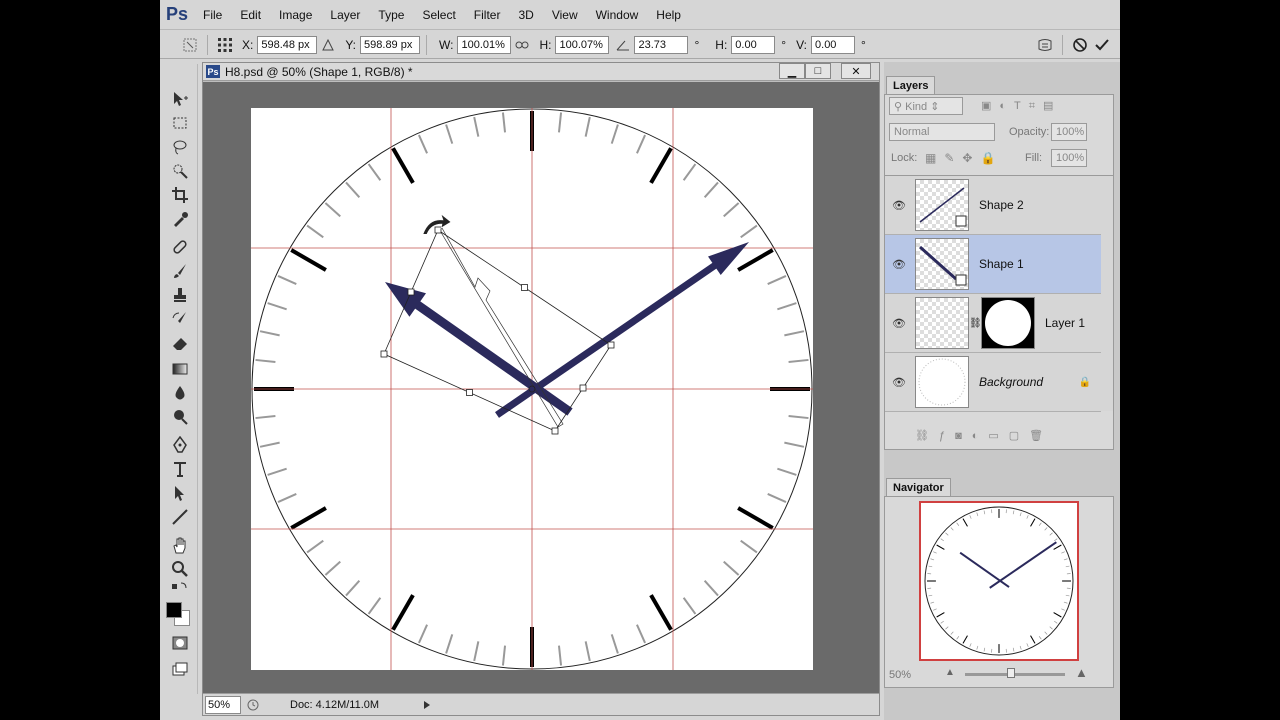  I want to click on brush-tool-icon, so click(180, 271).